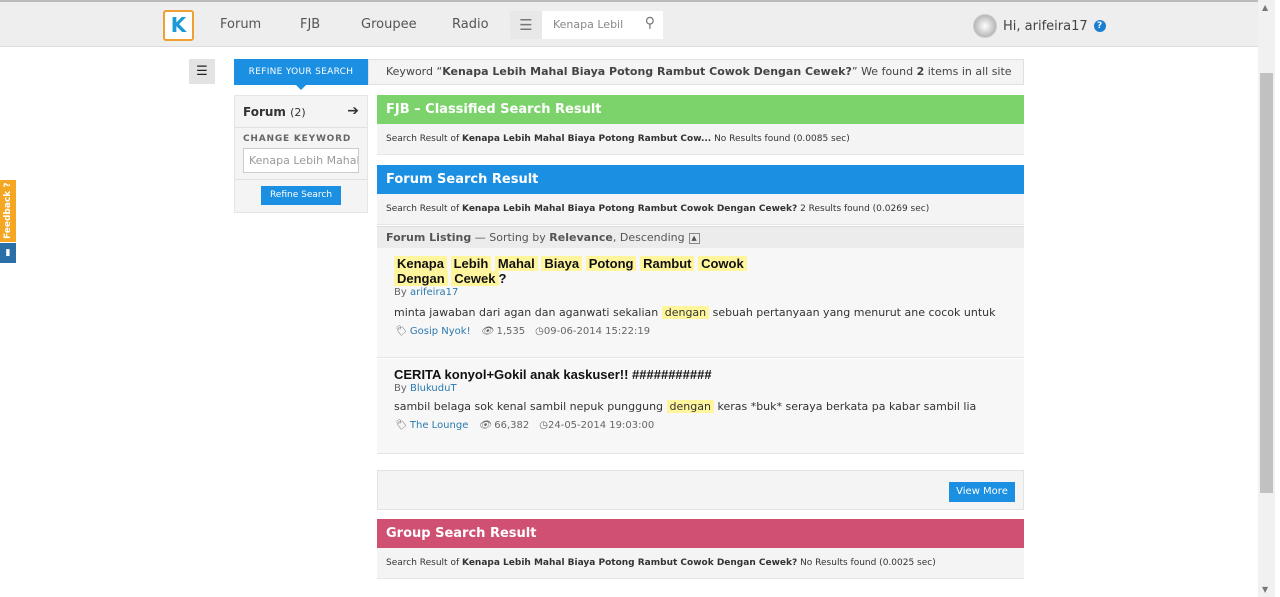 This screenshot has height=597, width=1280. Describe the element at coordinates (470, 24) in the screenshot. I see `nav-radio: Radio` at that location.